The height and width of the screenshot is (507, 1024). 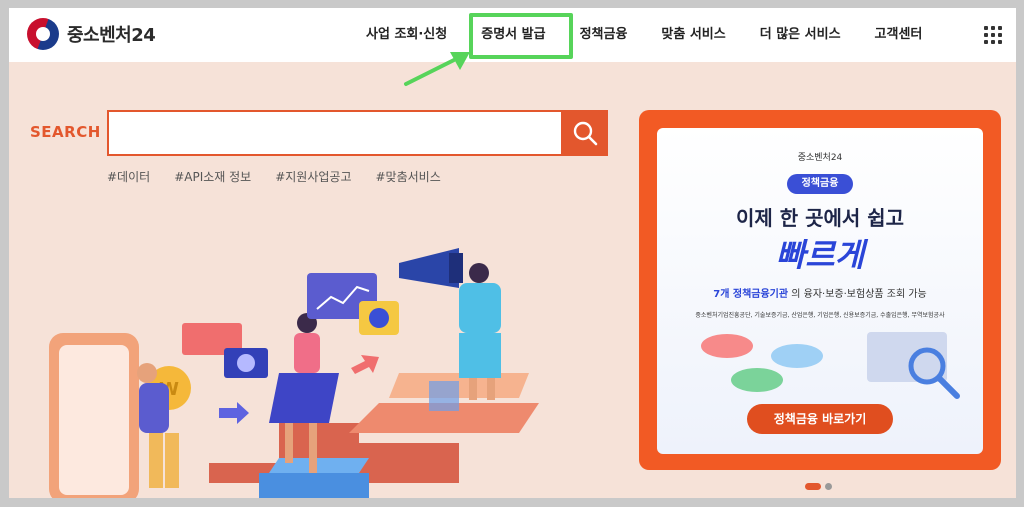 What do you see at coordinates (859, 294) in the screenshot?
I see `banner-subtitle-rest: 의 융자·보증·보험상품 조회 가능` at bounding box center [859, 294].